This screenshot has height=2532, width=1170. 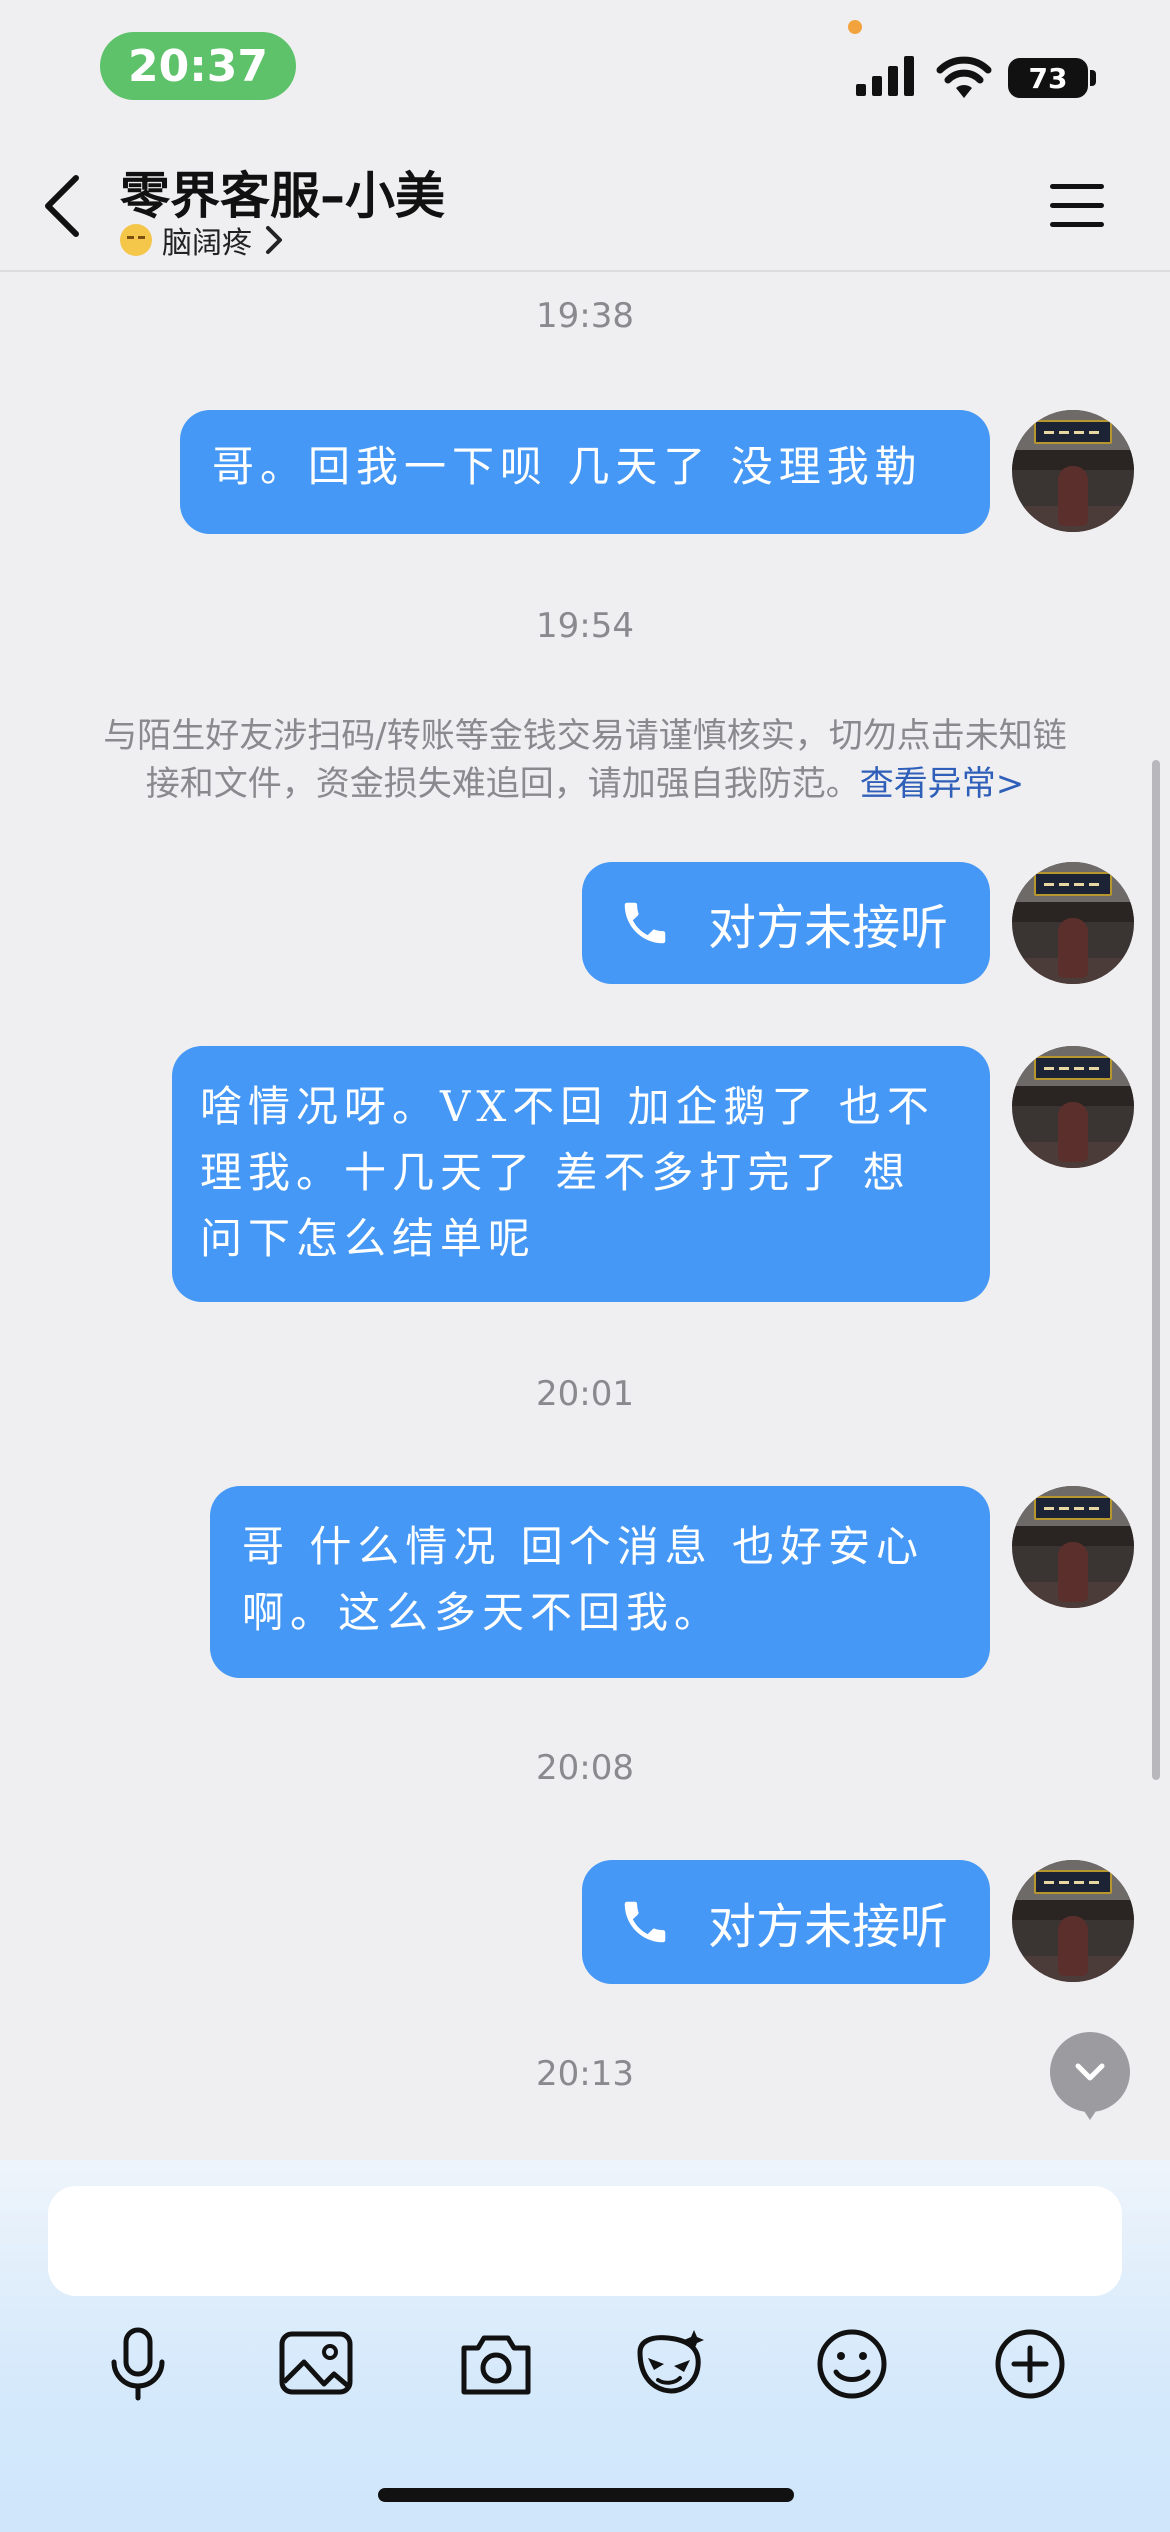 I want to click on timestamp: 19:54, so click(x=585, y=626).